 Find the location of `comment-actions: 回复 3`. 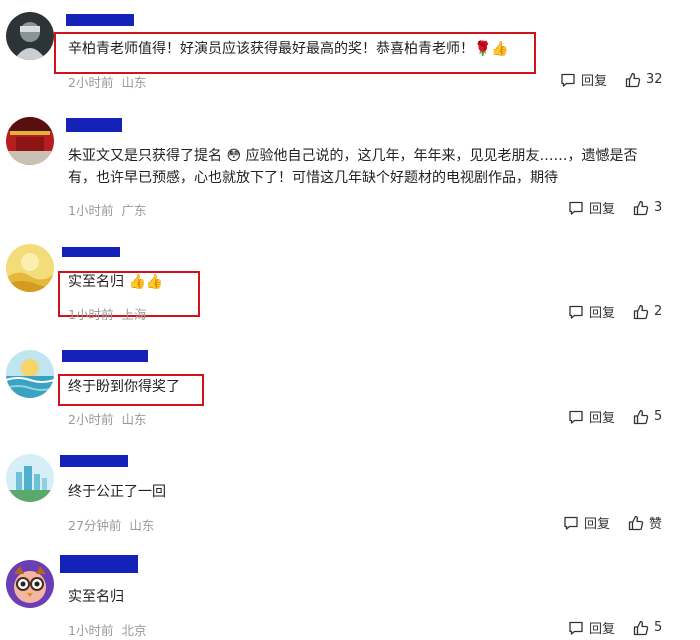

comment-actions: 回复 3 is located at coordinates (615, 207).